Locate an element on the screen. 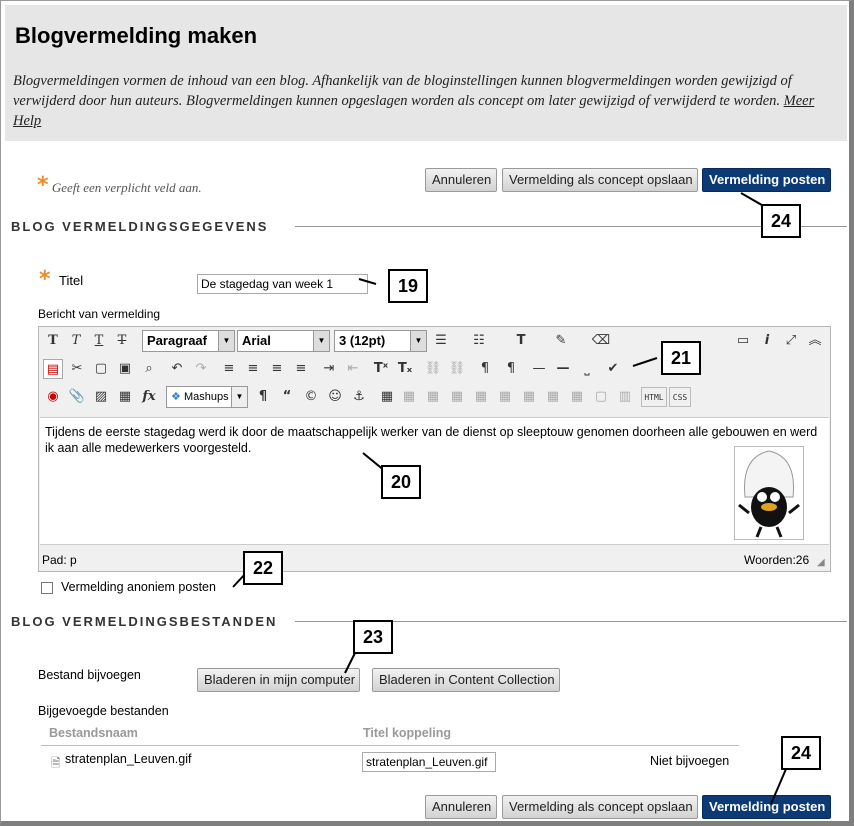 Image resolution: width=854 pixels, height=826 pixels. callout-20: 20 is located at coordinates (401, 482).